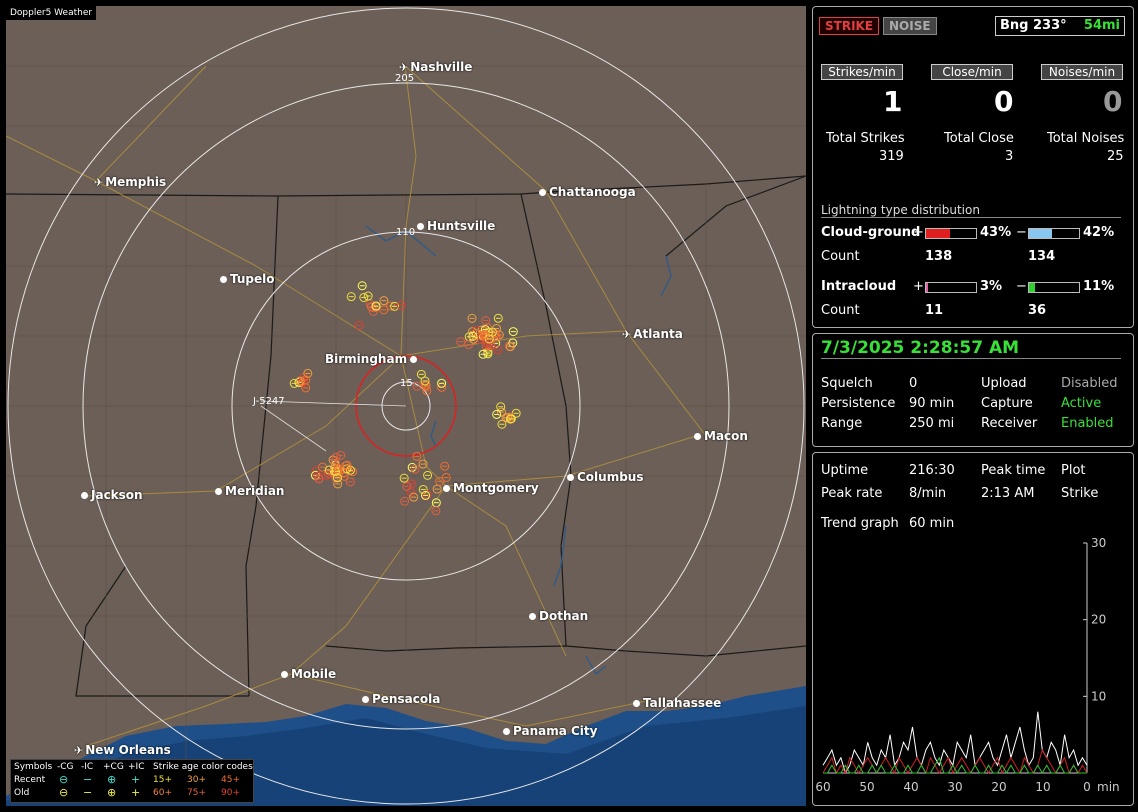 This screenshot has height=812, width=1138. What do you see at coordinates (1004, 383) in the screenshot?
I see `upload-label: Upload` at bounding box center [1004, 383].